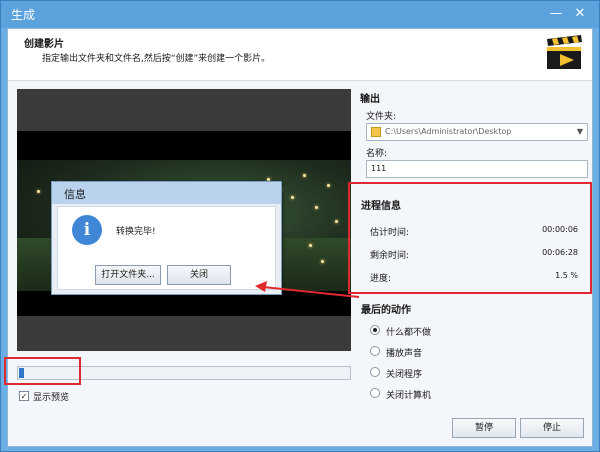  What do you see at coordinates (381, 117) in the screenshot?
I see `folder-label: 文件夹:` at bounding box center [381, 117].